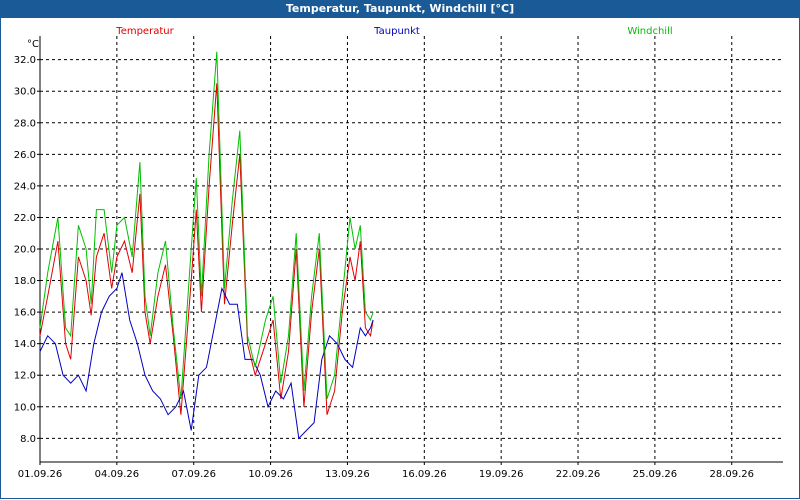 The image size is (800, 500). What do you see at coordinates (144, 31) in the screenshot?
I see `legend-entry-temperatur: Temperatur` at bounding box center [144, 31].